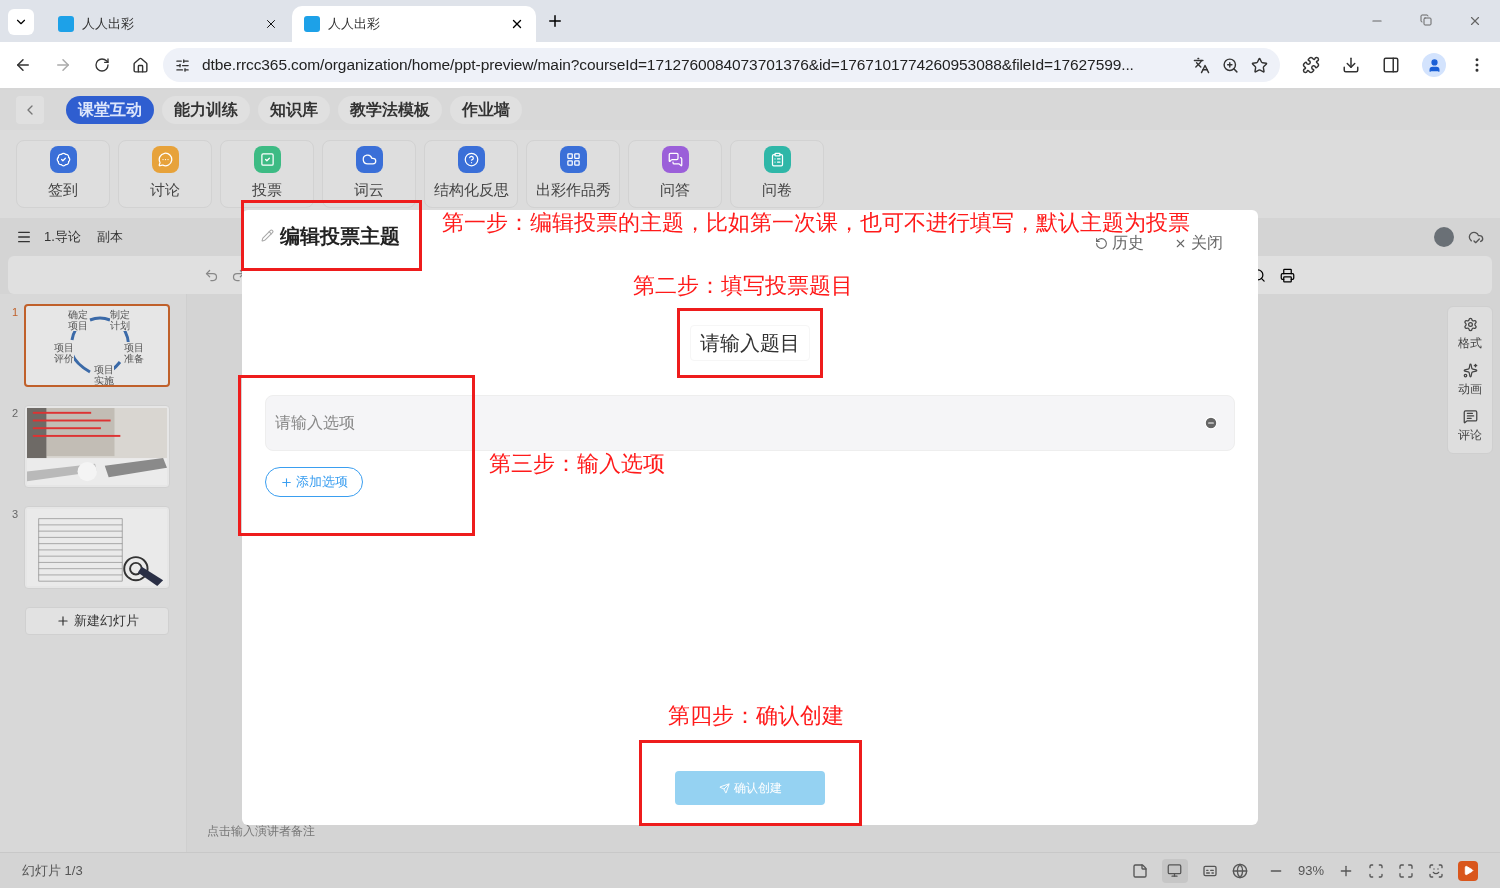  Describe the element at coordinates (777, 190) in the screenshot. I see `tool-label: 问卷` at that location.